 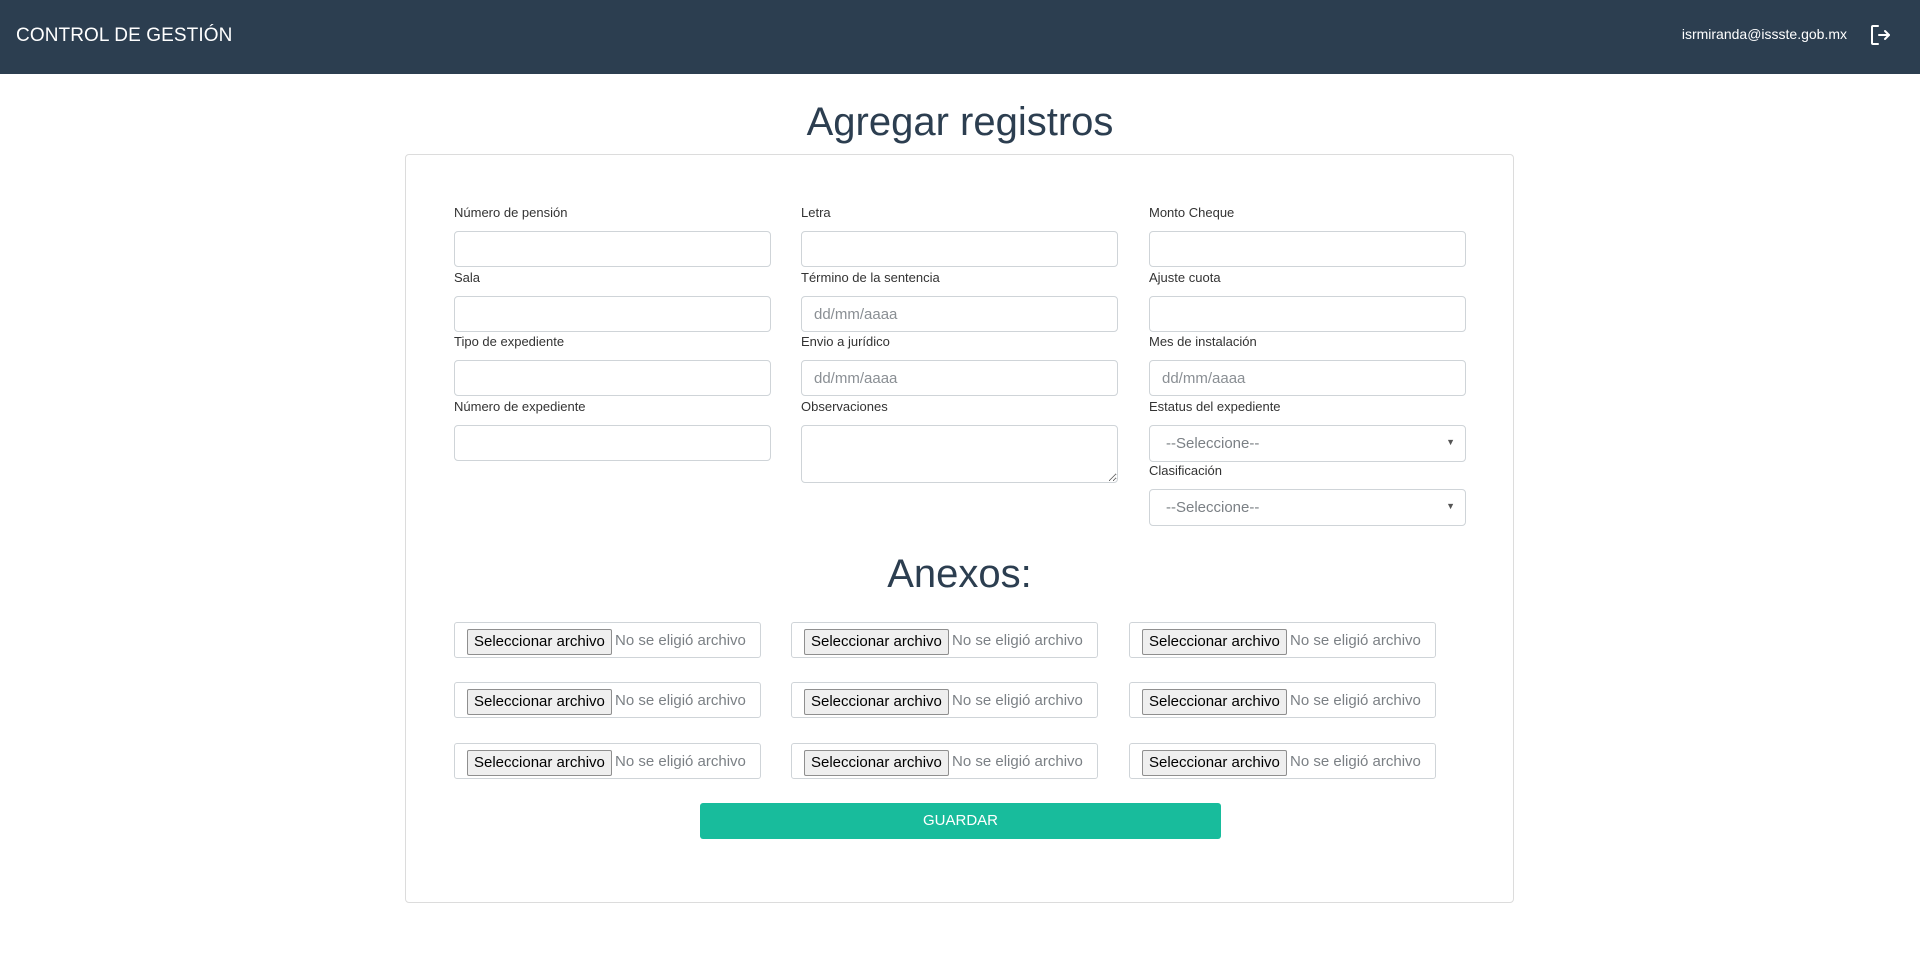 I want to click on monto-cheque-label: Monto Cheque, so click(x=1192, y=212).